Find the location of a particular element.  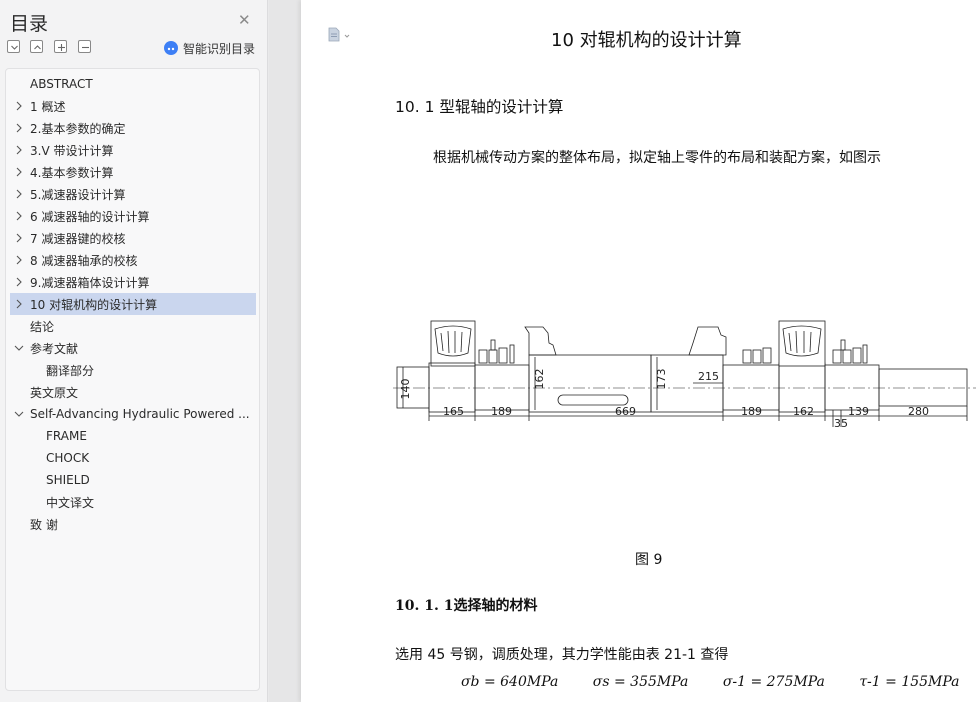

toc-item-label: 致 谢 is located at coordinates (44, 524).